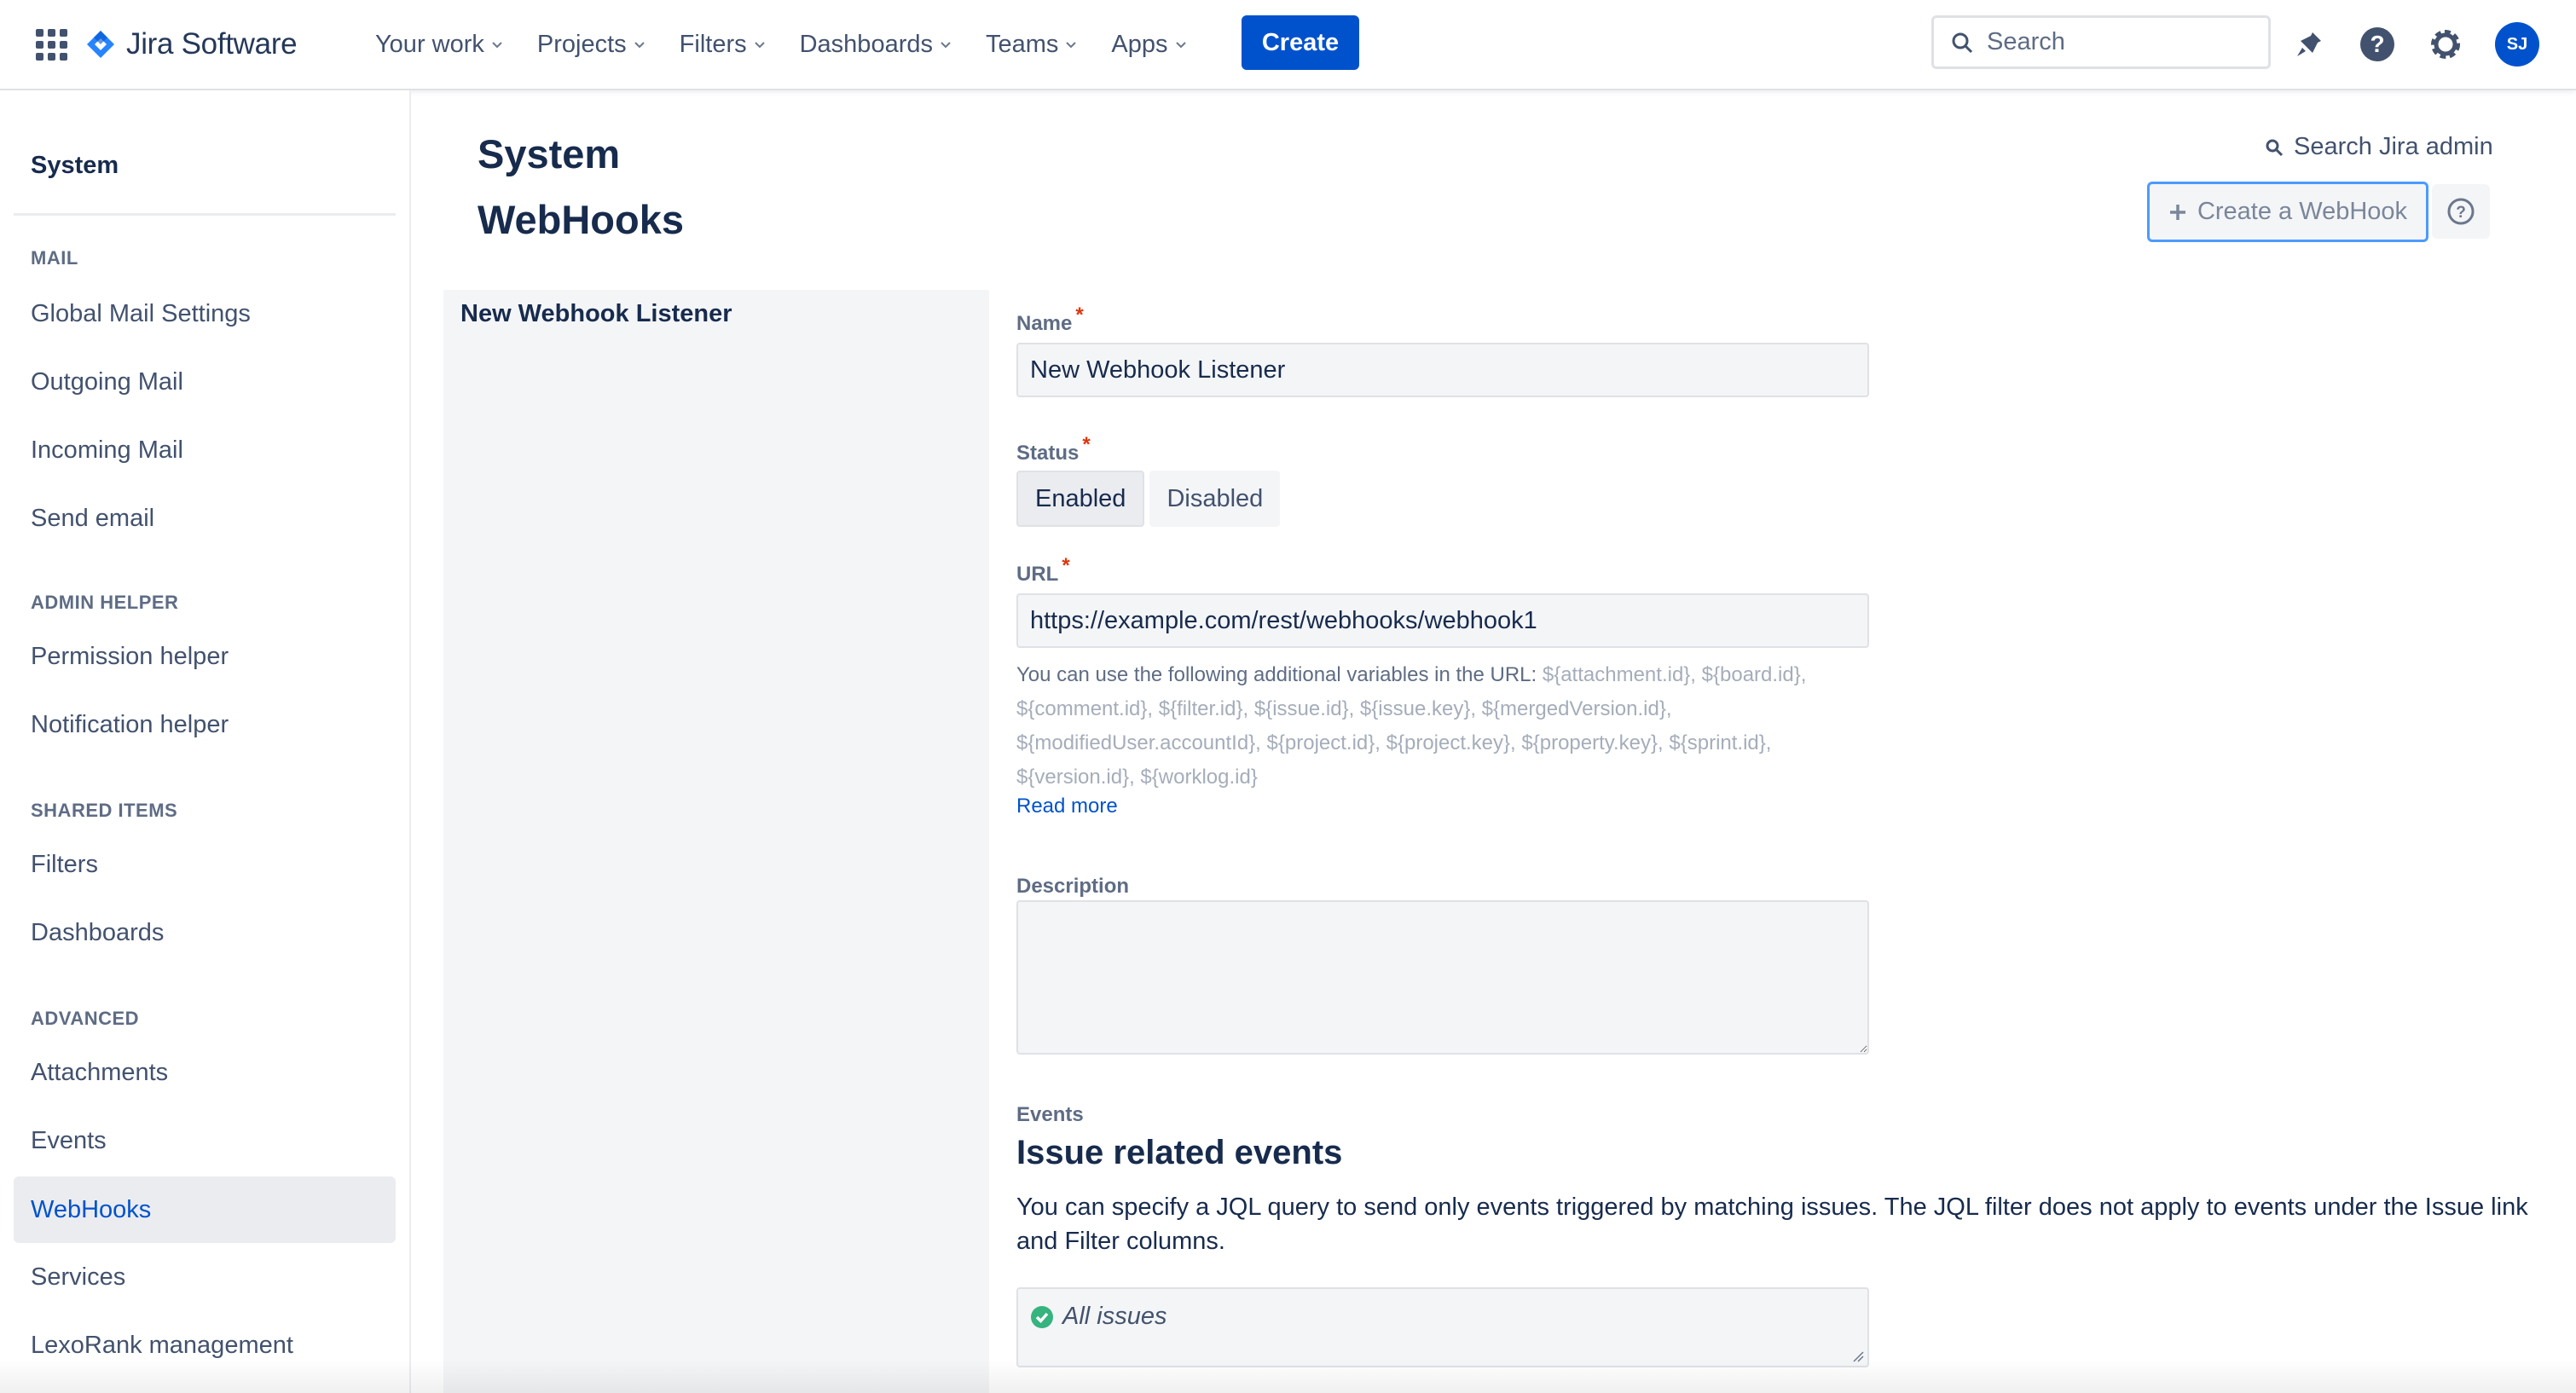  What do you see at coordinates (54, 258) in the screenshot?
I see `section-heading-mail: MAIL` at bounding box center [54, 258].